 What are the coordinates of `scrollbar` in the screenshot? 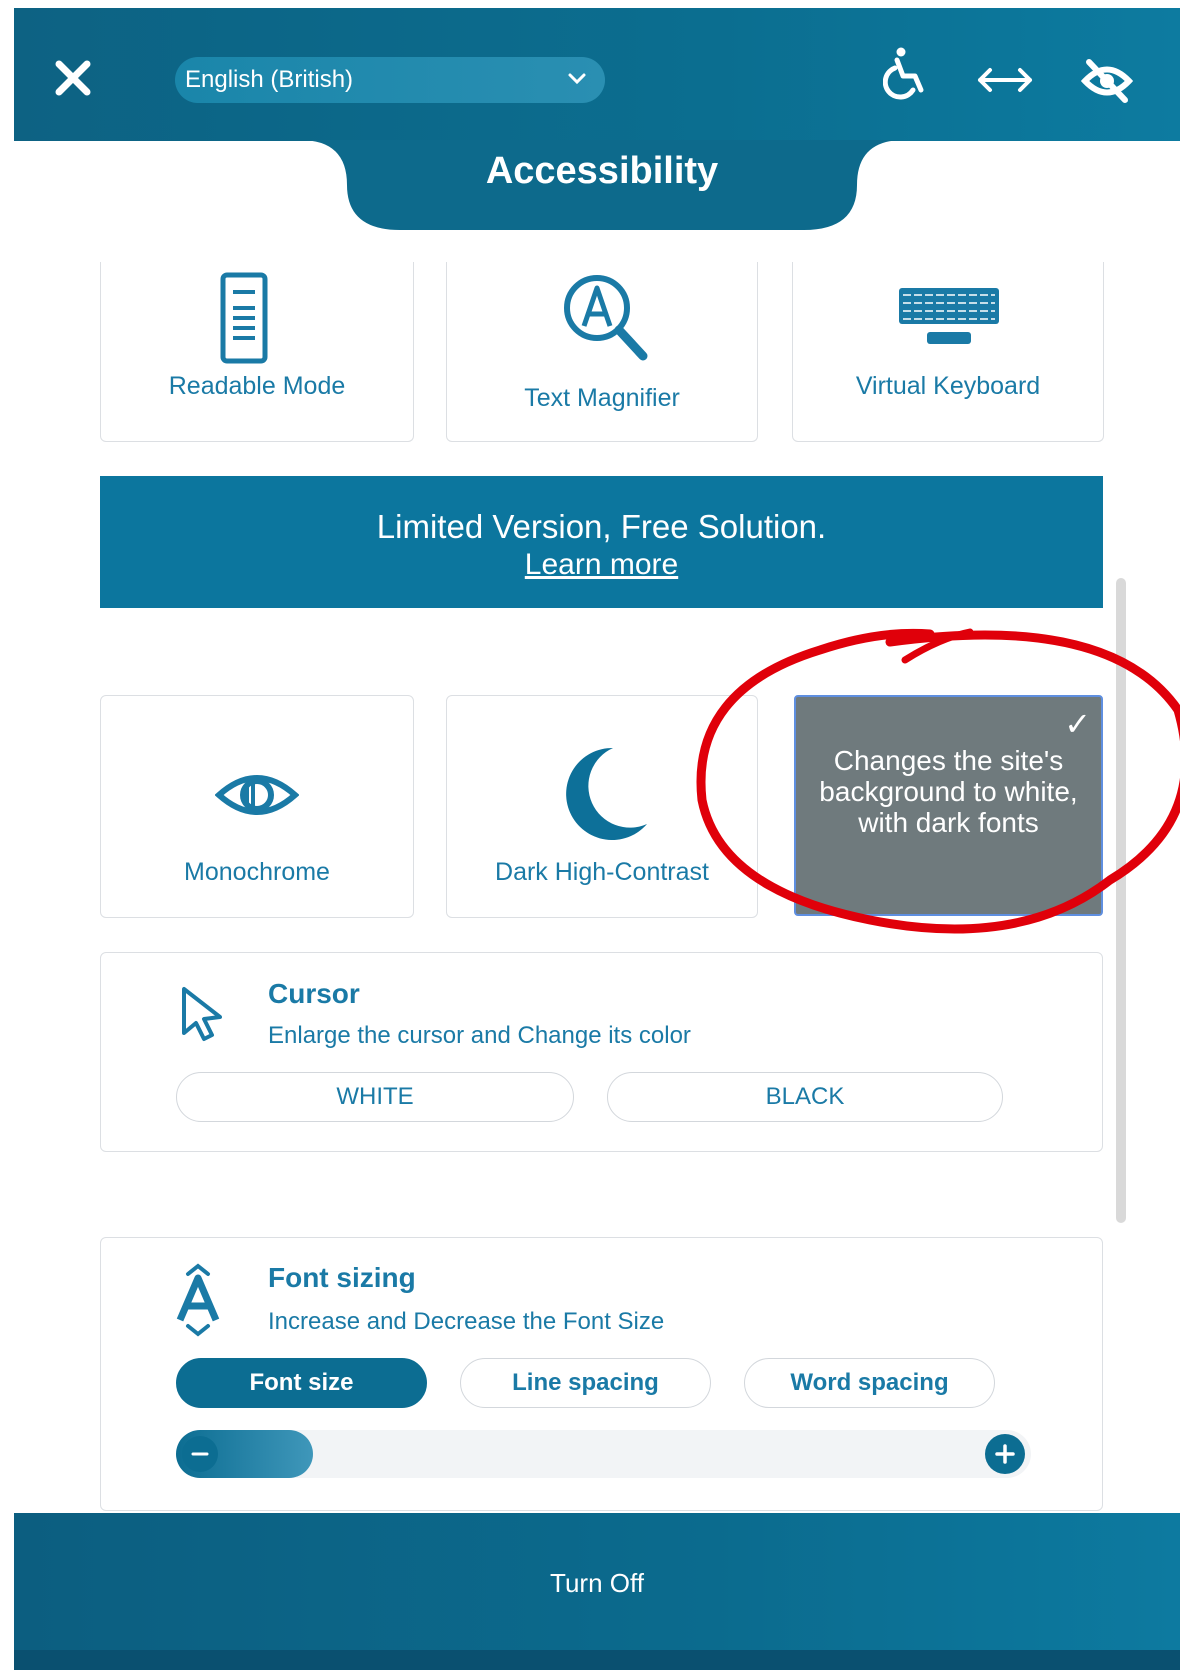 It's located at (1121, 900).